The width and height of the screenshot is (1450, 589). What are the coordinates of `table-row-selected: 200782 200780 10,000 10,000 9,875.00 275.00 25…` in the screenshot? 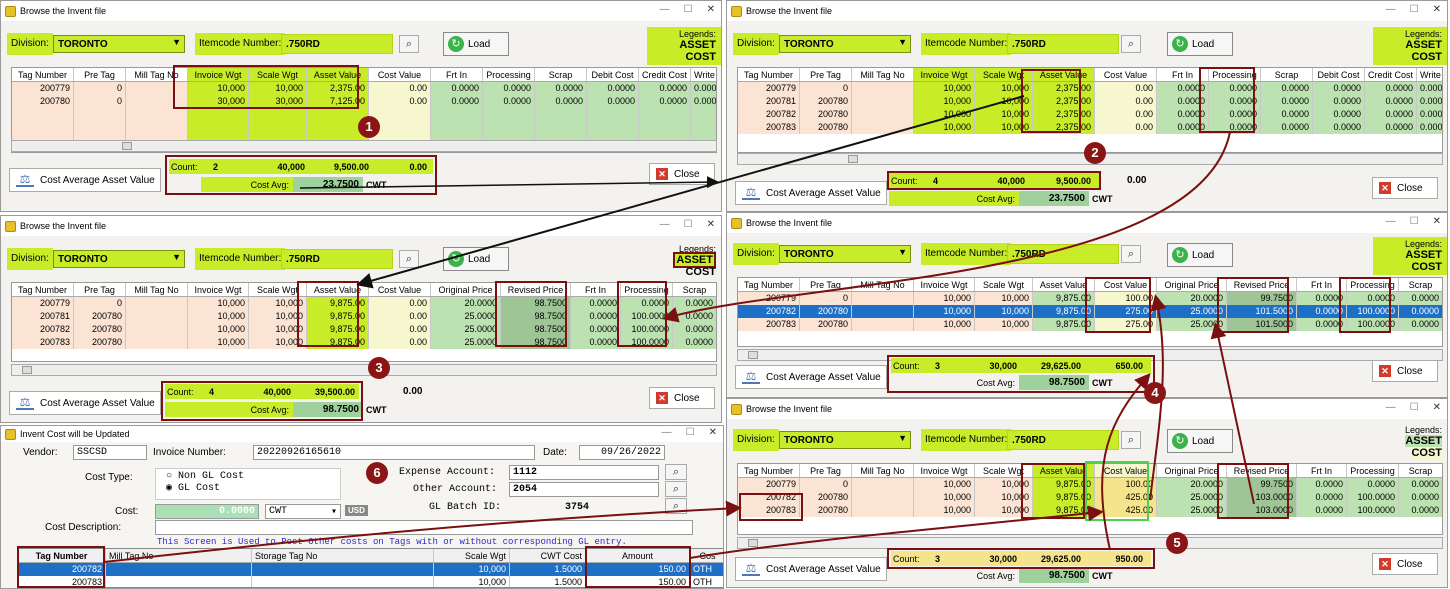 It's located at (1090, 311).